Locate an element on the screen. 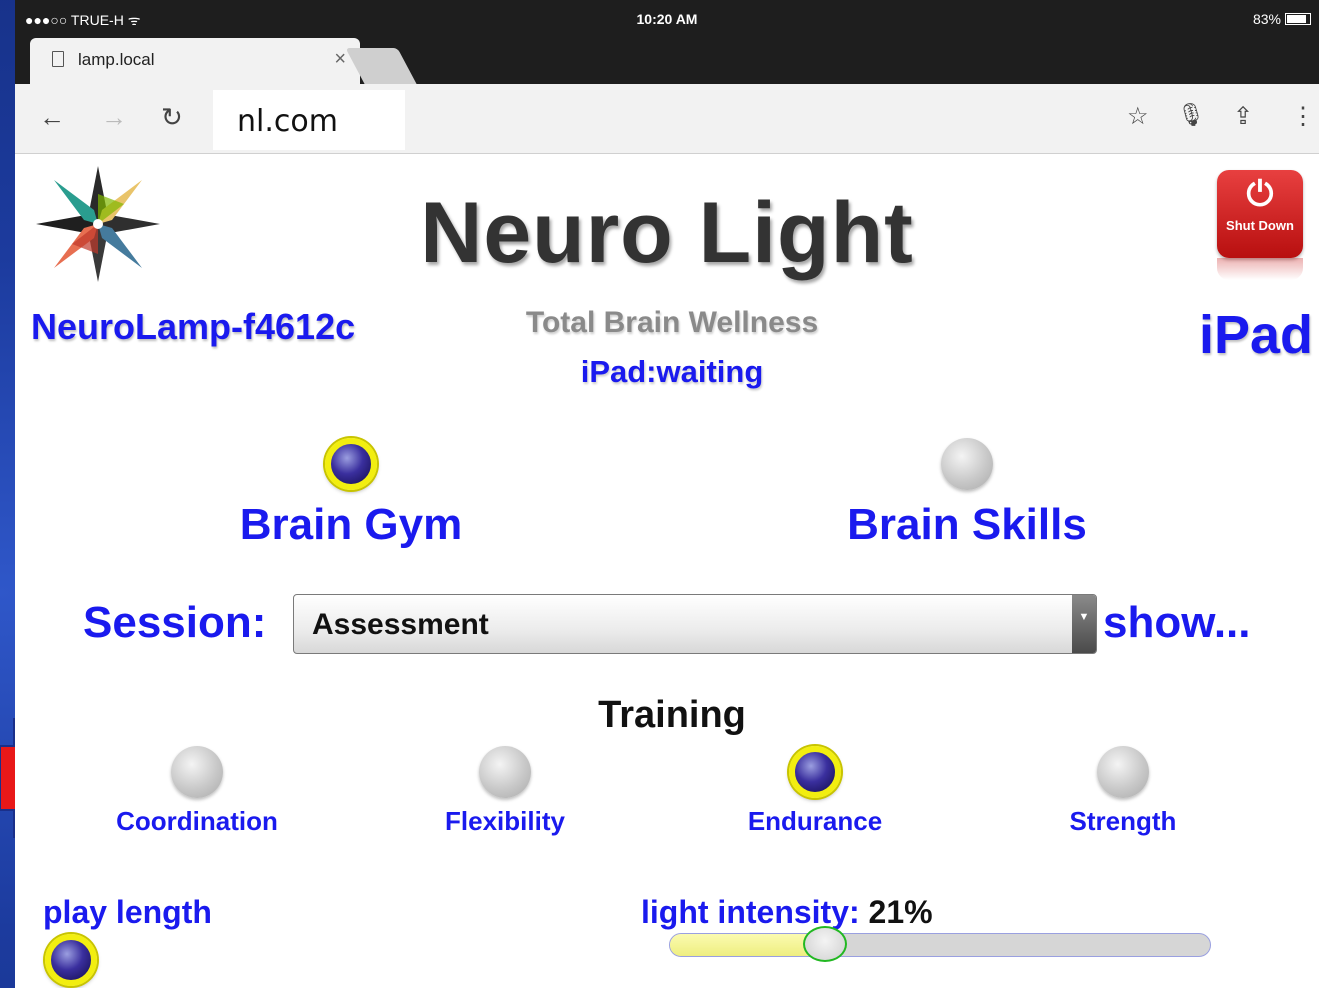  battery-percent: 83% is located at coordinates (1266, 19).